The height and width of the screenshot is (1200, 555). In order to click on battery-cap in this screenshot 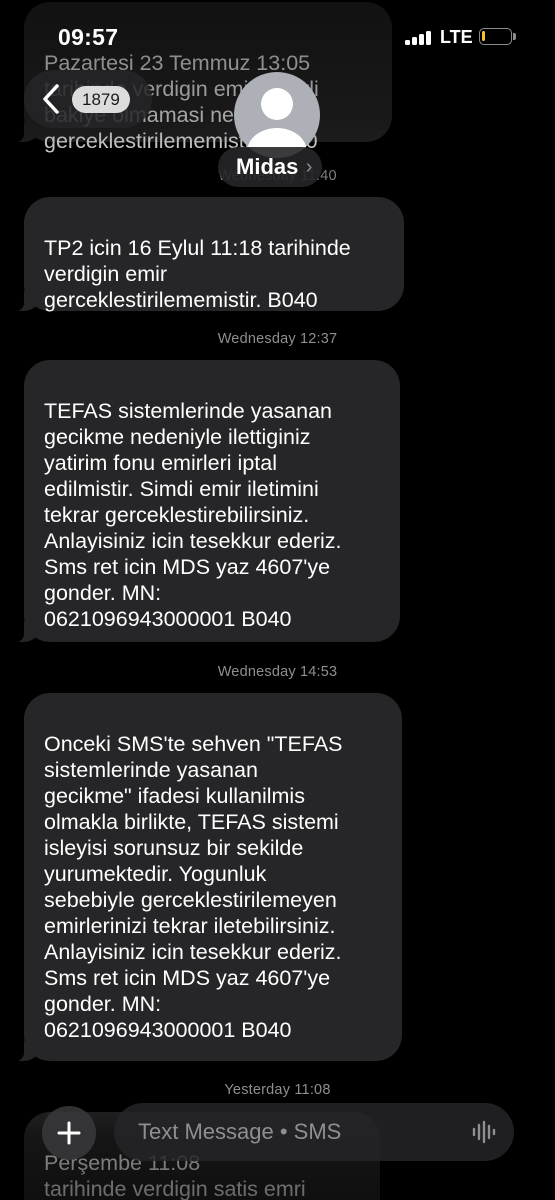, I will do `click(514, 36)`.